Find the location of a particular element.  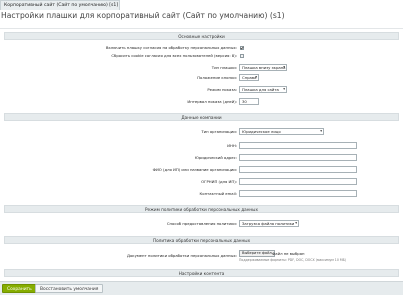

org-name-label: ФИО (для ИП) или название организации: is located at coordinates (194, 169).